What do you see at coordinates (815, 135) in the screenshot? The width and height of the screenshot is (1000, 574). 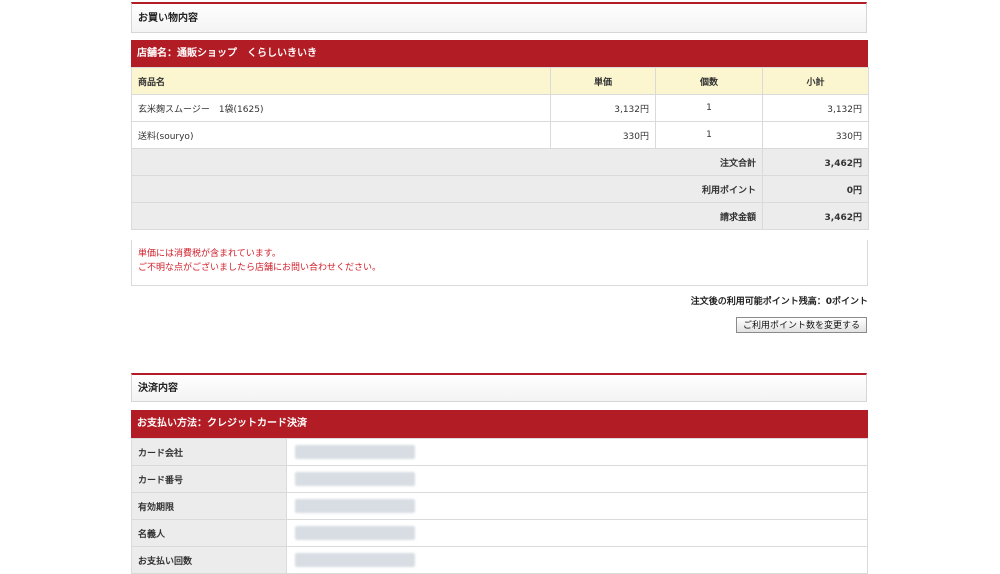 I see `item-subtotal: 330円` at bounding box center [815, 135].